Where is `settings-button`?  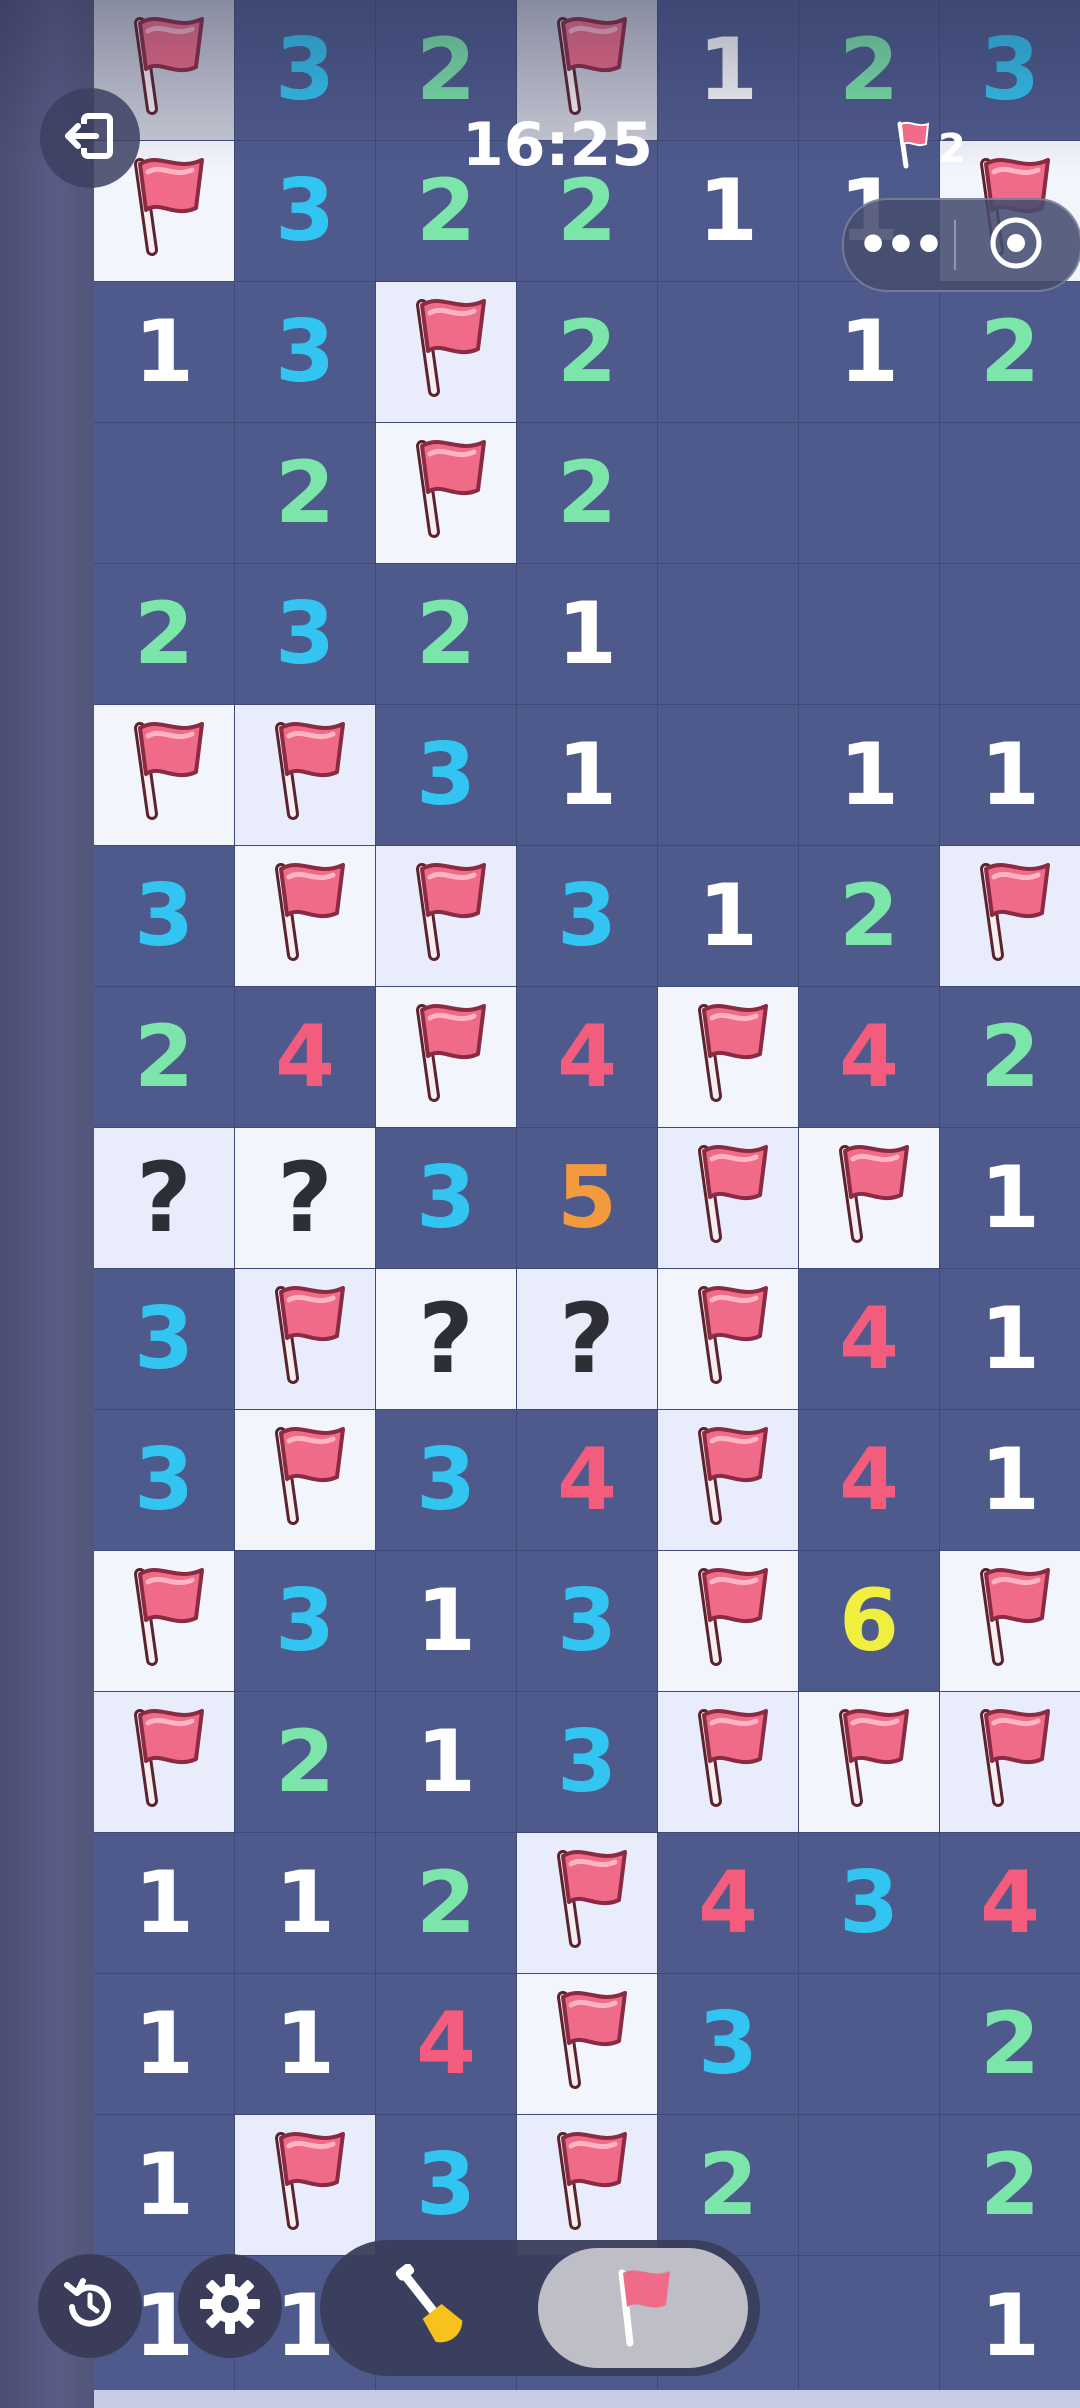
settings-button is located at coordinates (230, 2306).